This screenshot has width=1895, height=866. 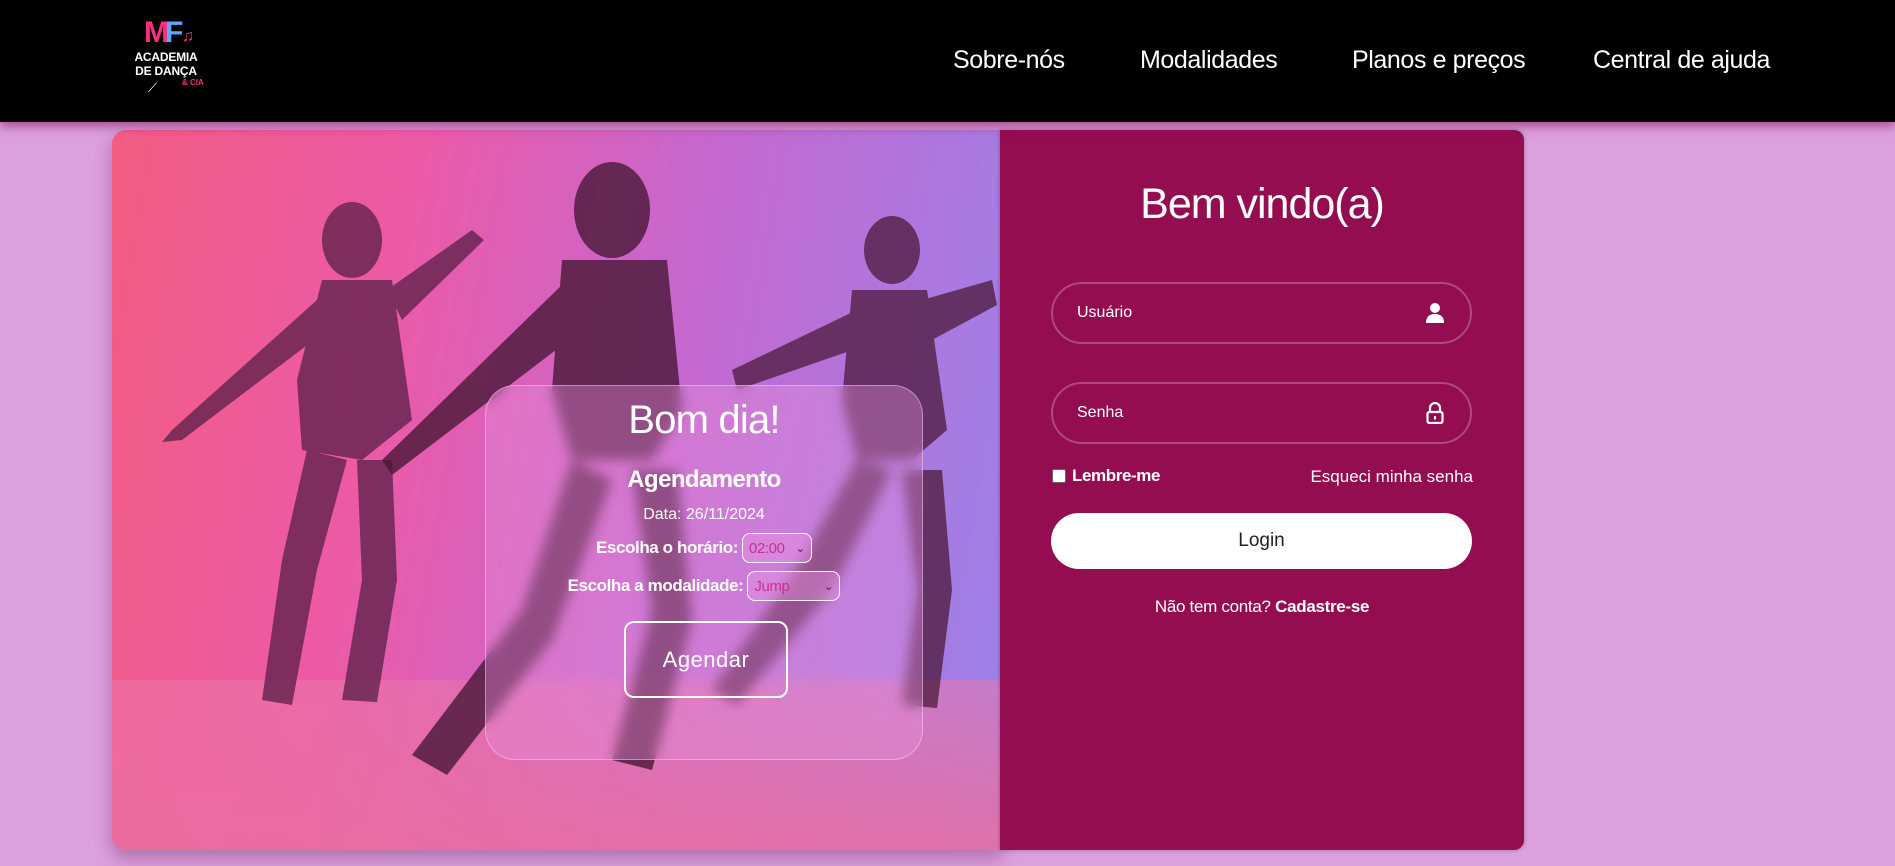 I want to click on signup-prompt-text: Não tem conta?, so click(x=1212, y=606).